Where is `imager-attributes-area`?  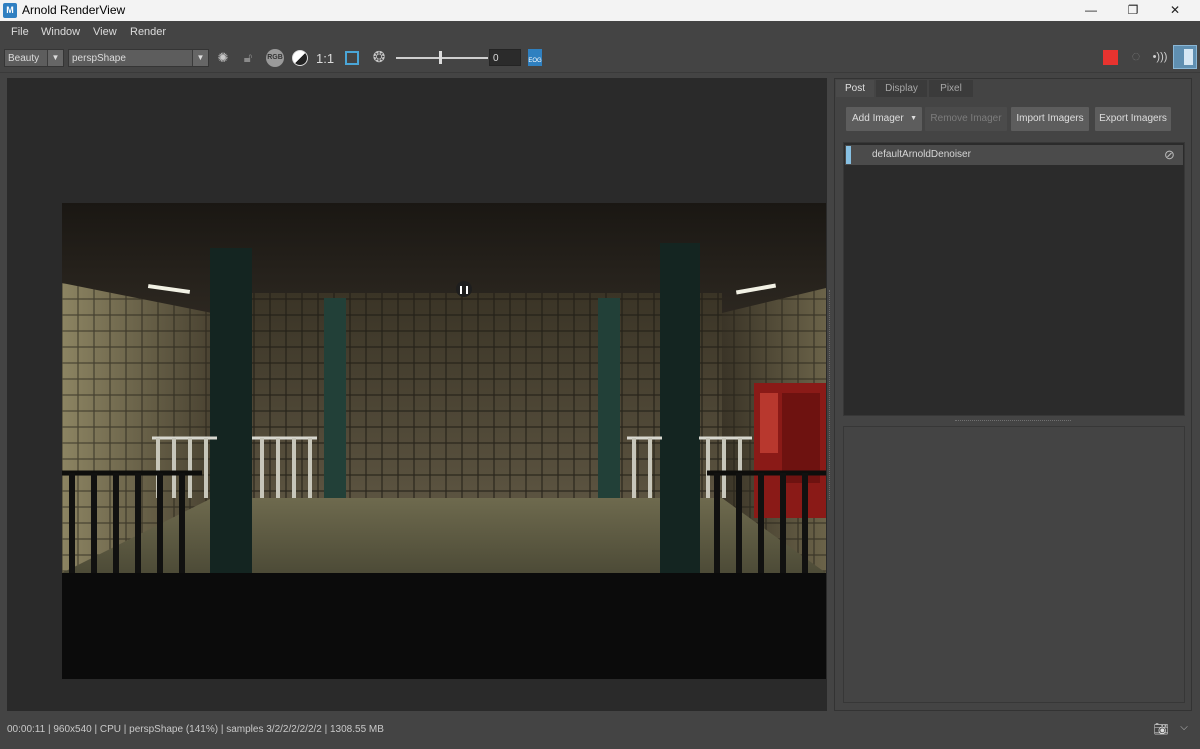 imager-attributes-area is located at coordinates (1014, 564).